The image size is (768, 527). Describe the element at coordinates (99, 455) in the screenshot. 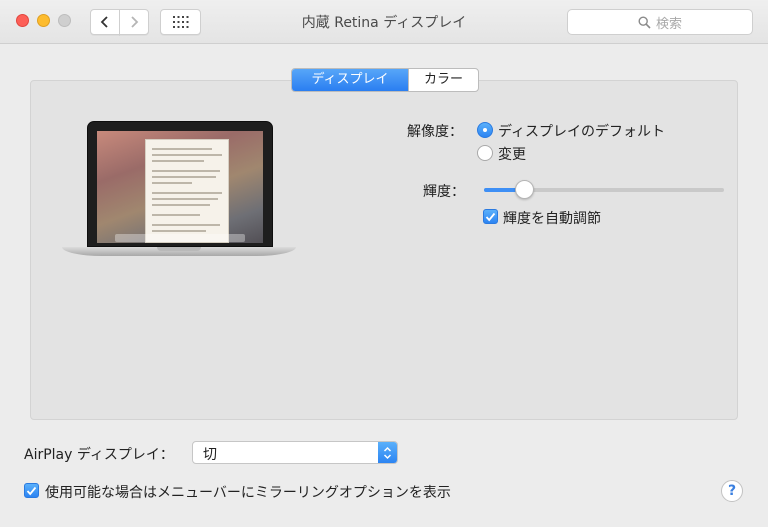

I see `airplay-label: AirPlay ディスプレイ：` at that location.